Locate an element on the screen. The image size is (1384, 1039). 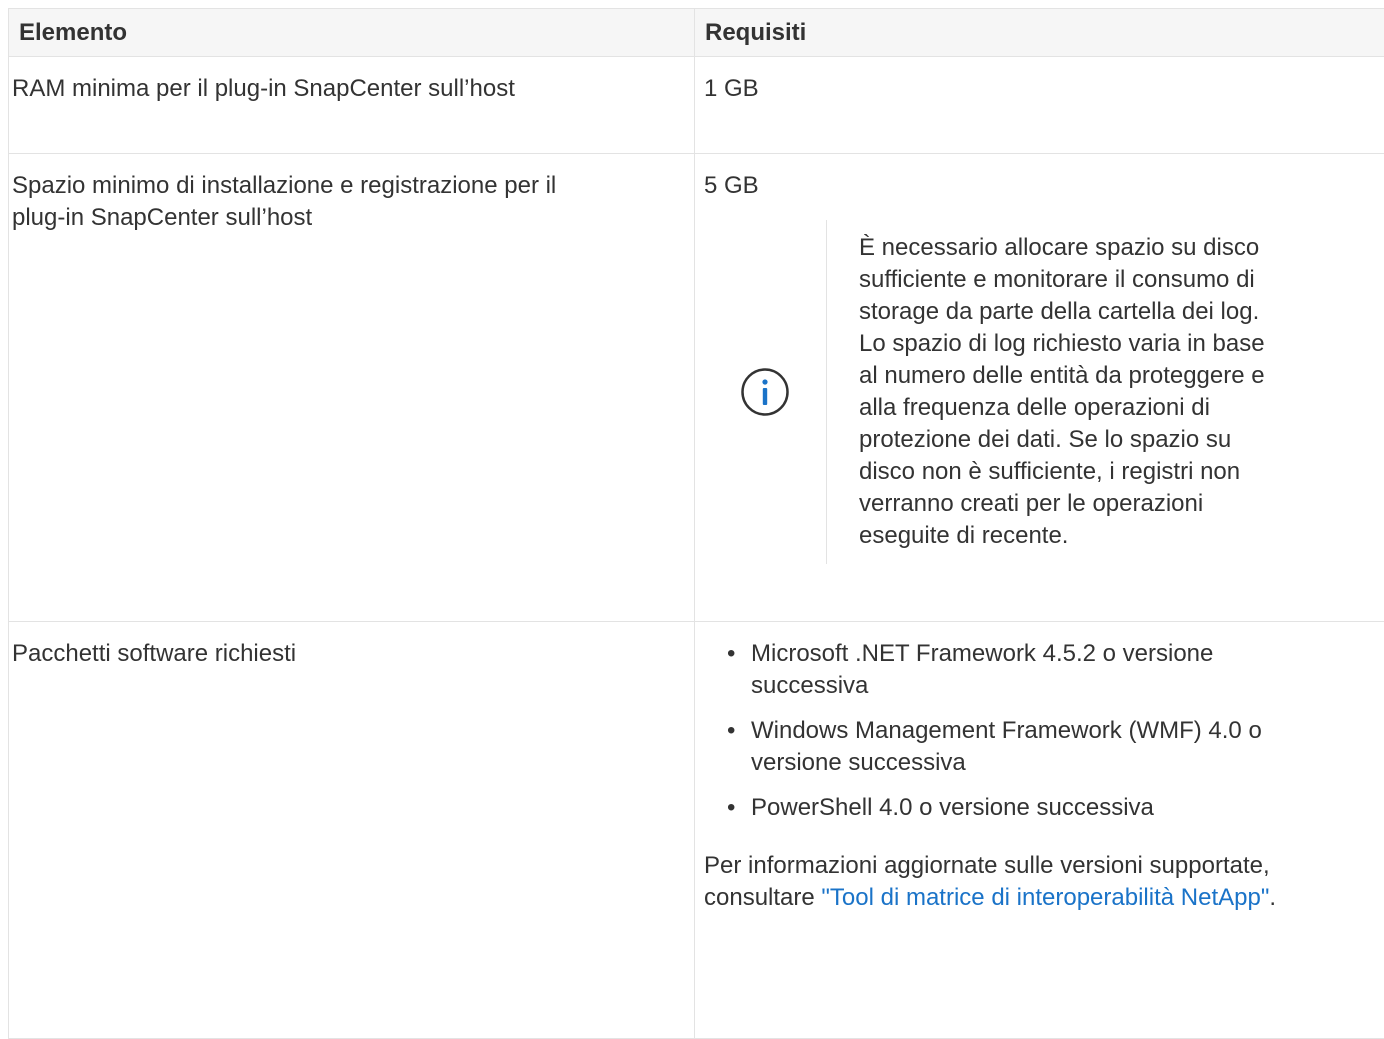
info-circle-icon is located at coordinates (765, 392).